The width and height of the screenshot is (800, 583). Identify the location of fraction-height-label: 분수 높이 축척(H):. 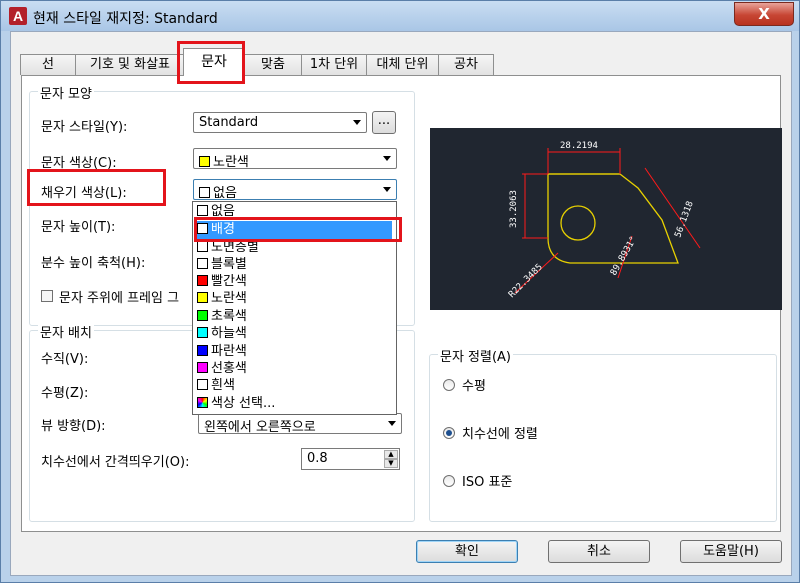
(93, 263).